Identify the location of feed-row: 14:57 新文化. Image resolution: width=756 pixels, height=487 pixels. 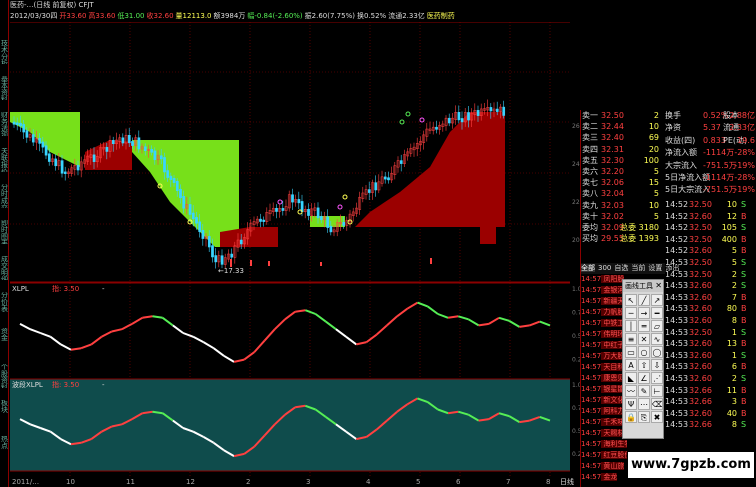
(604, 400).